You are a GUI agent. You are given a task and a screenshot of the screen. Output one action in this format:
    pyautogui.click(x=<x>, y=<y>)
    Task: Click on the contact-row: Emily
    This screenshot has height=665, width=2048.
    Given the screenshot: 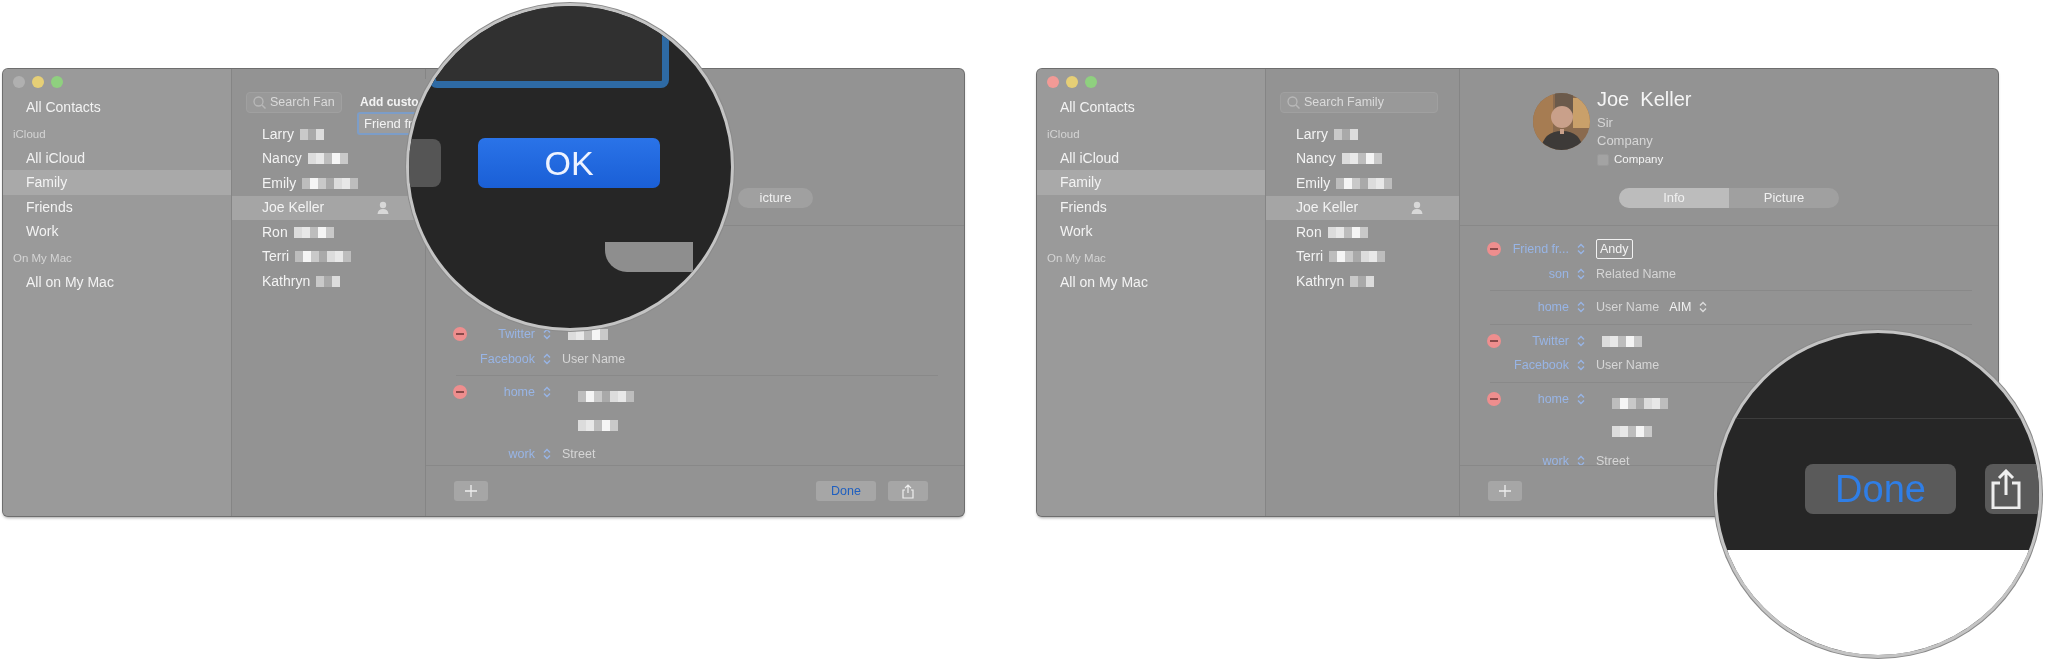 What is the action you would take?
    pyautogui.click(x=1362, y=183)
    